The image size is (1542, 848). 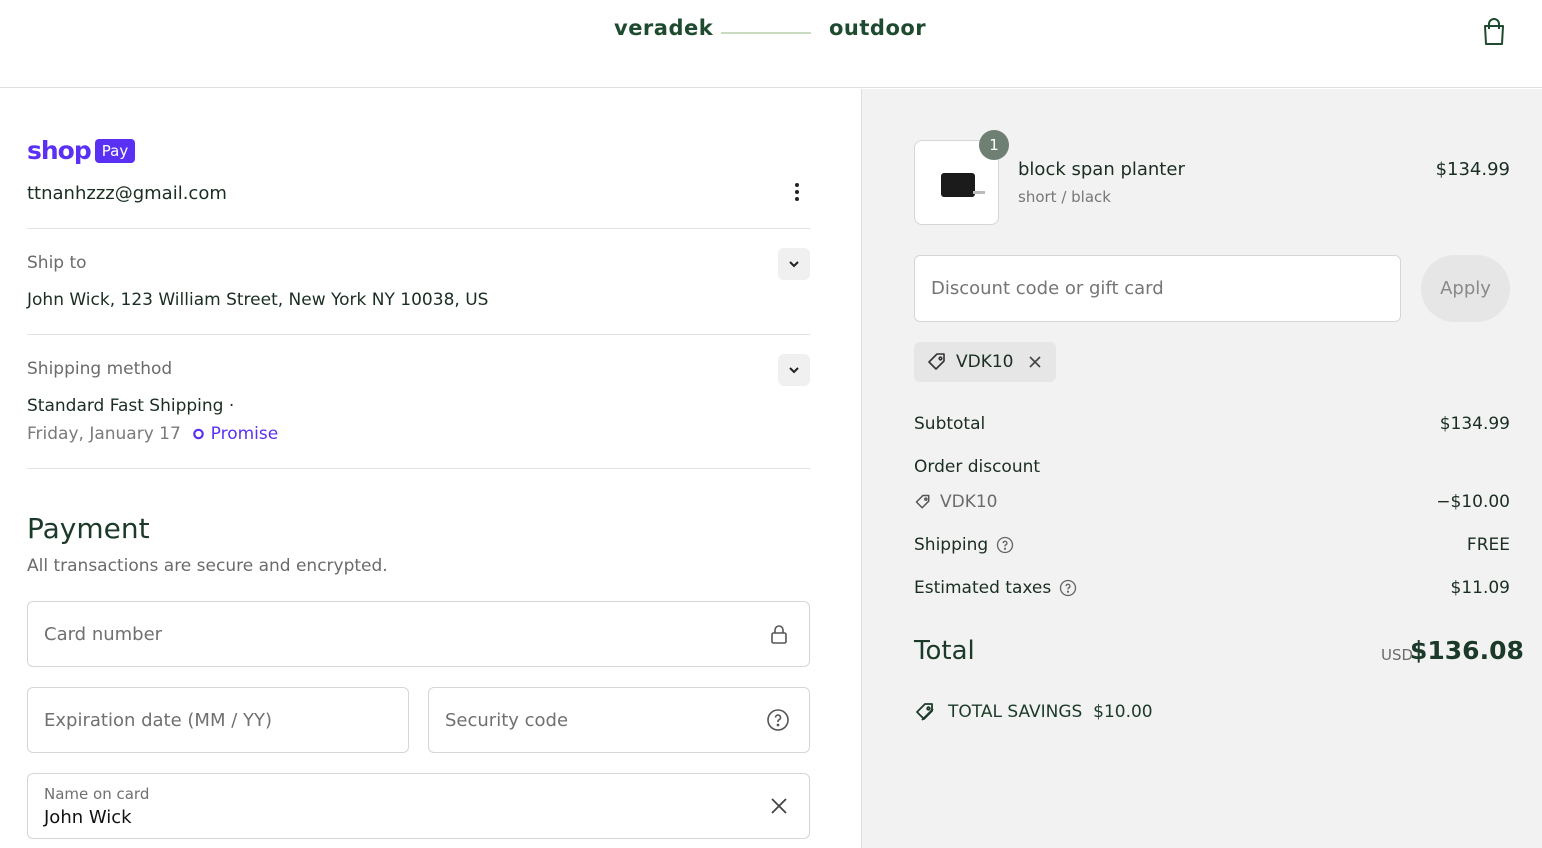 I want to click on shopping-bag-icon, so click(x=1494, y=32).